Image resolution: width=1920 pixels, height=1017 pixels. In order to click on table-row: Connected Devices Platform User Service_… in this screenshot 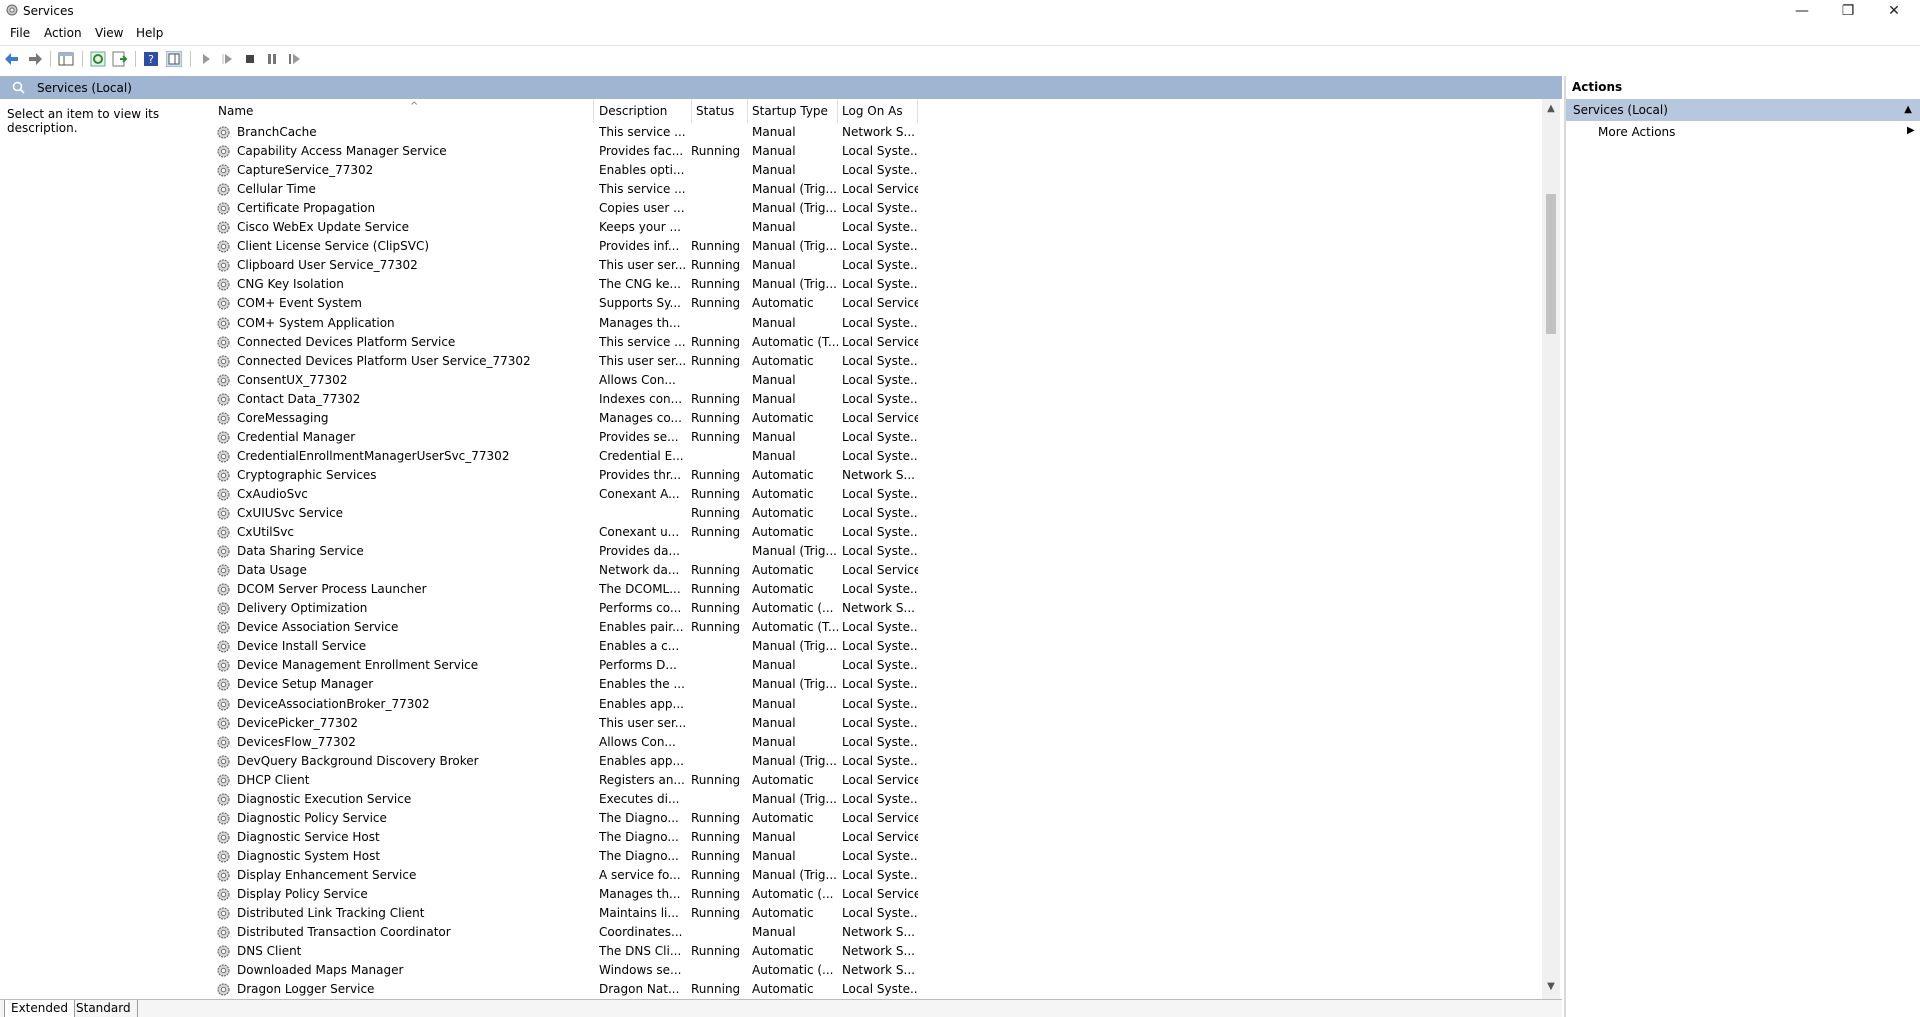, I will do `click(869, 361)`.